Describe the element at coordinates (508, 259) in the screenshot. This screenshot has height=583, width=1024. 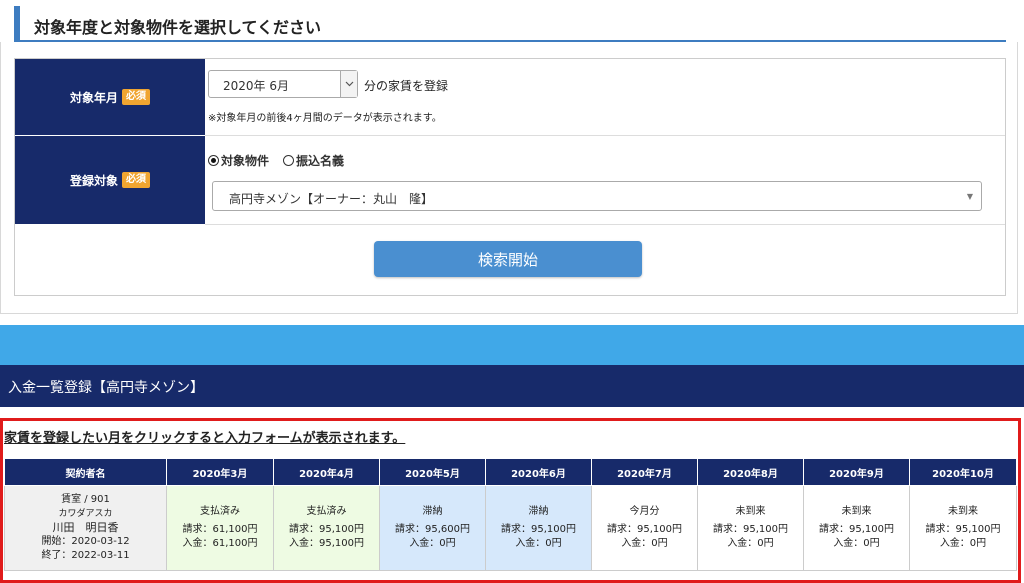
I see `search-button: 検索開始` at that location.